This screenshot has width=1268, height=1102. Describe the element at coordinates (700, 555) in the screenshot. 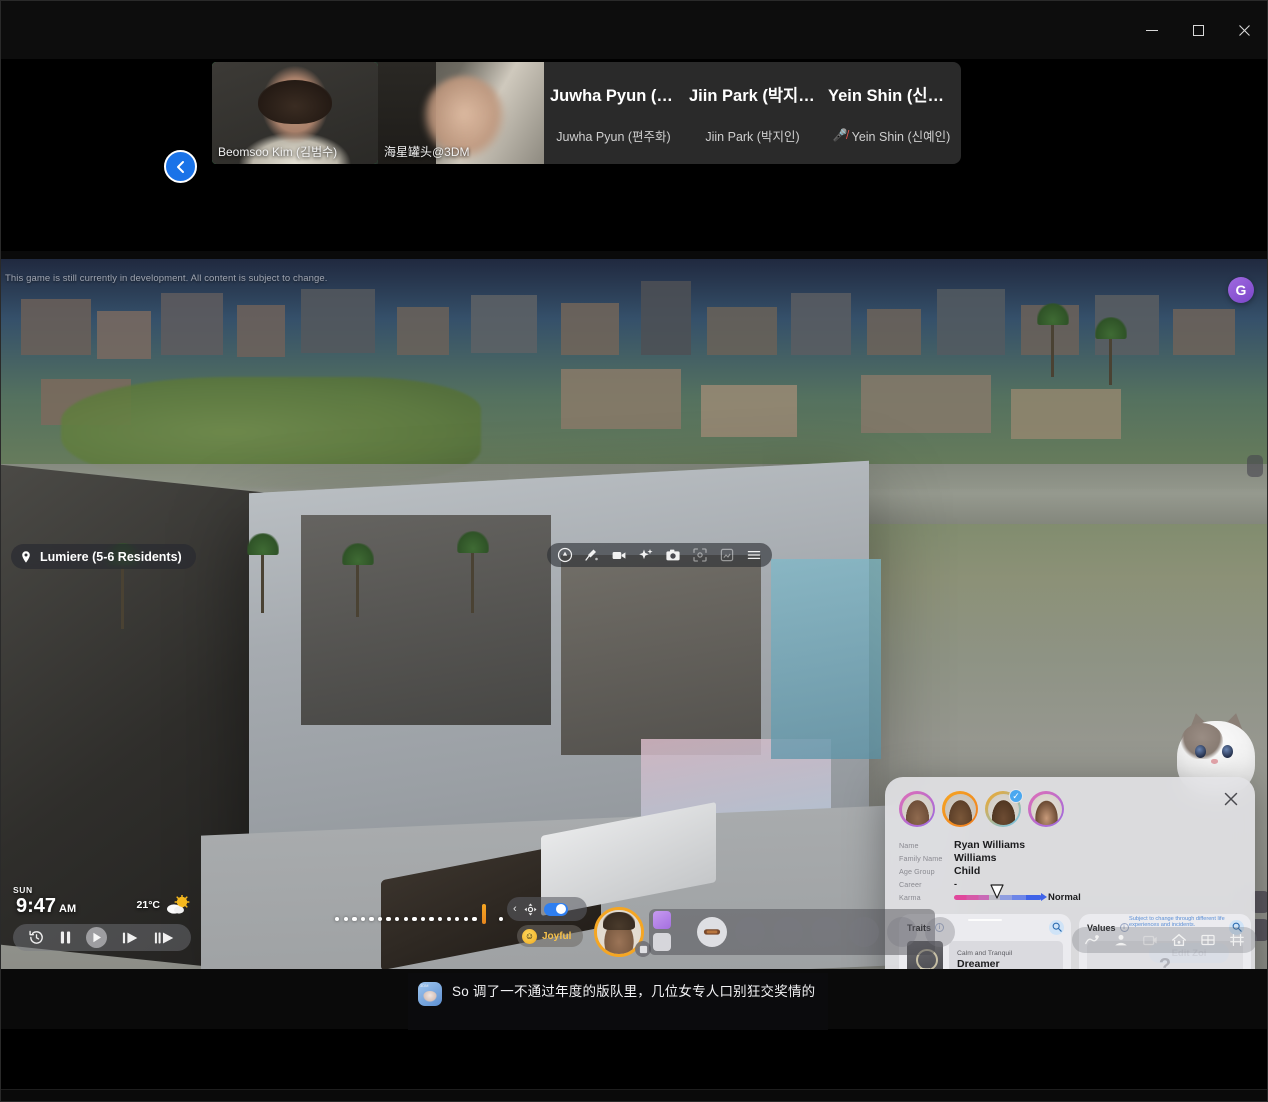

I see `focus-frame-icon` at that location.